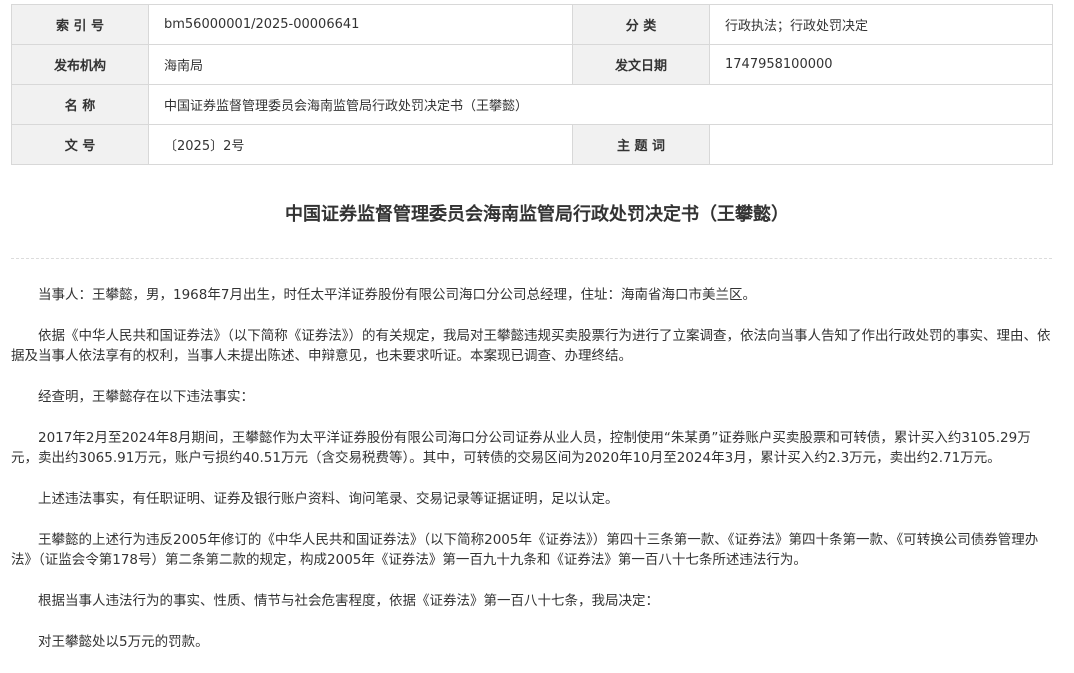 The width and height of the screenshot is (1074, 673). What do you see at coordinates (537, 214) in the screenshot?
I see `document-title: 中国证券监督管理委员会海南监管局行政处罚决定书（王攀懿）` at bounding box center [537, 214].